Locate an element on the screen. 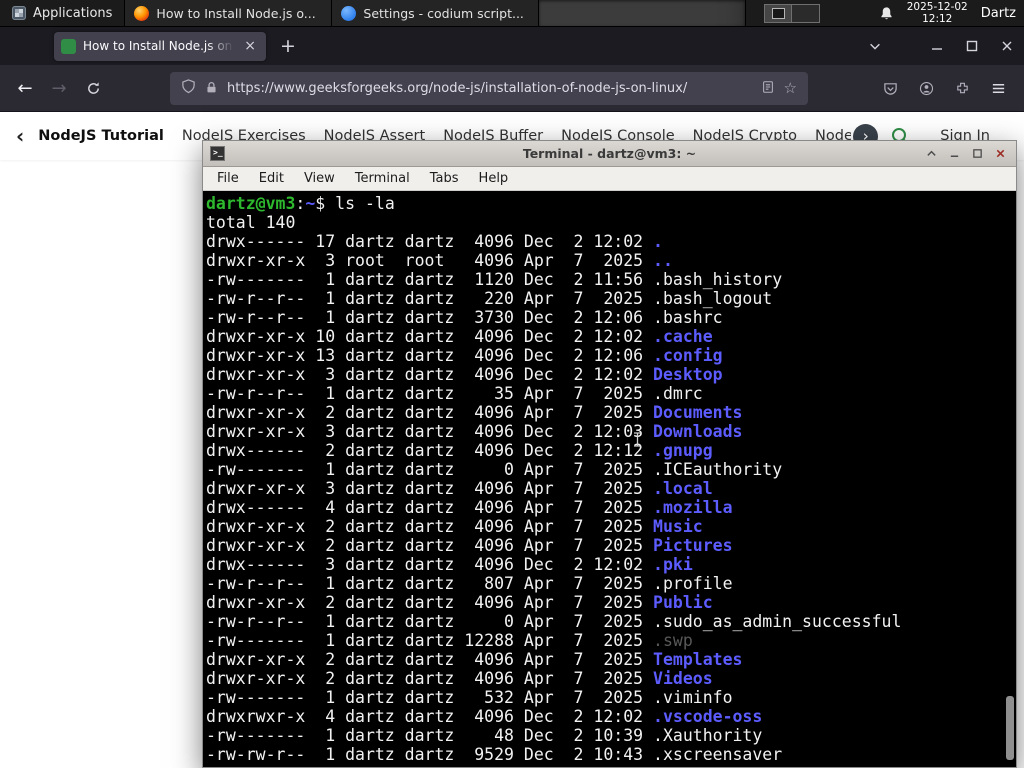 The width and height of the screenshot is (1024, 768). new-tab-button: + is located at coordinates (288, 46).